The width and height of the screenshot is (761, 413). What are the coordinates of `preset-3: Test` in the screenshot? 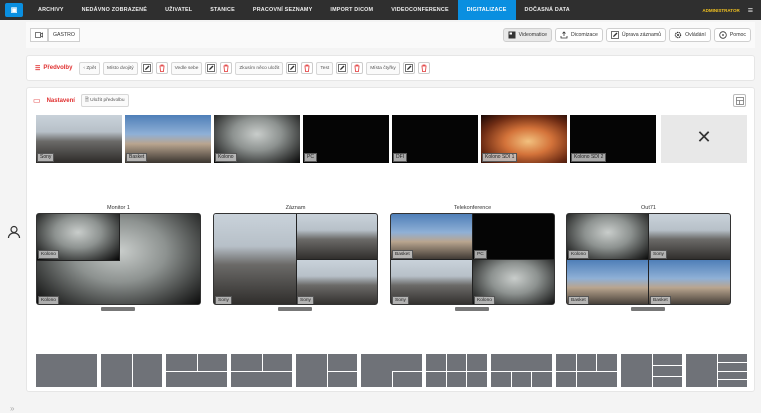 It's located at (325, 68).